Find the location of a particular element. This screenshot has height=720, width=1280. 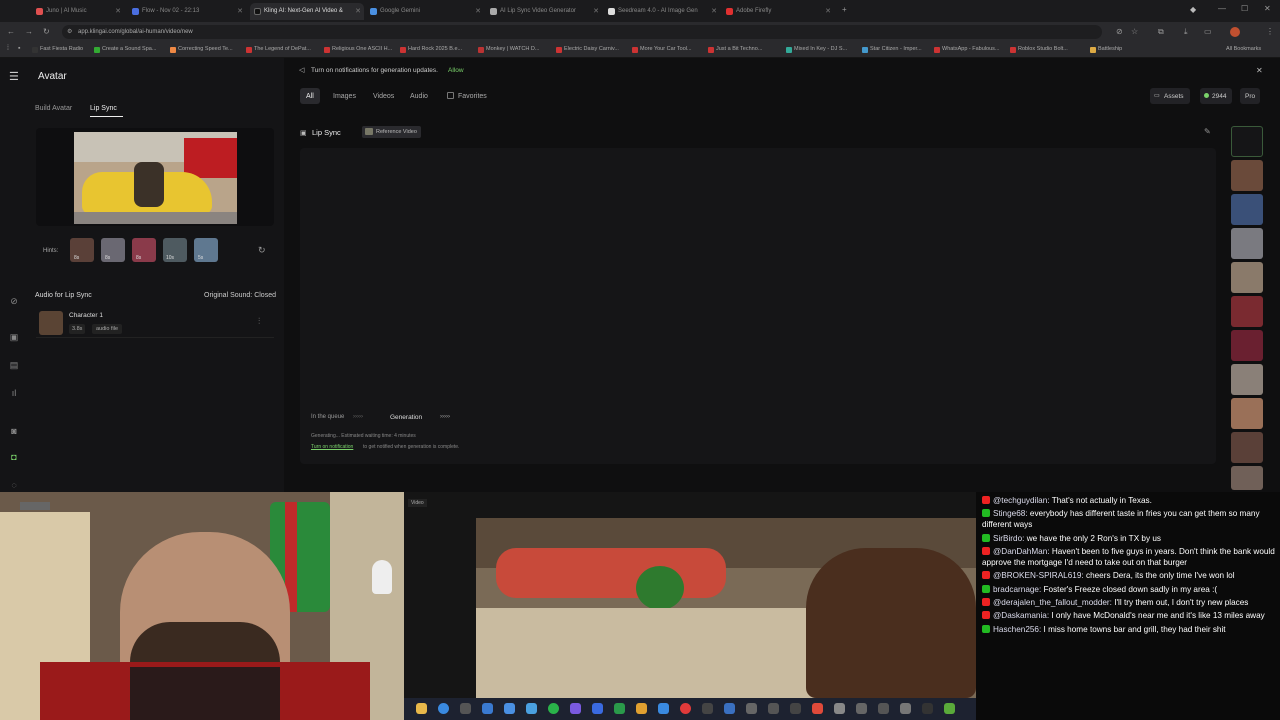

reload-icon: ↻ is located at coordinates (46, 31).